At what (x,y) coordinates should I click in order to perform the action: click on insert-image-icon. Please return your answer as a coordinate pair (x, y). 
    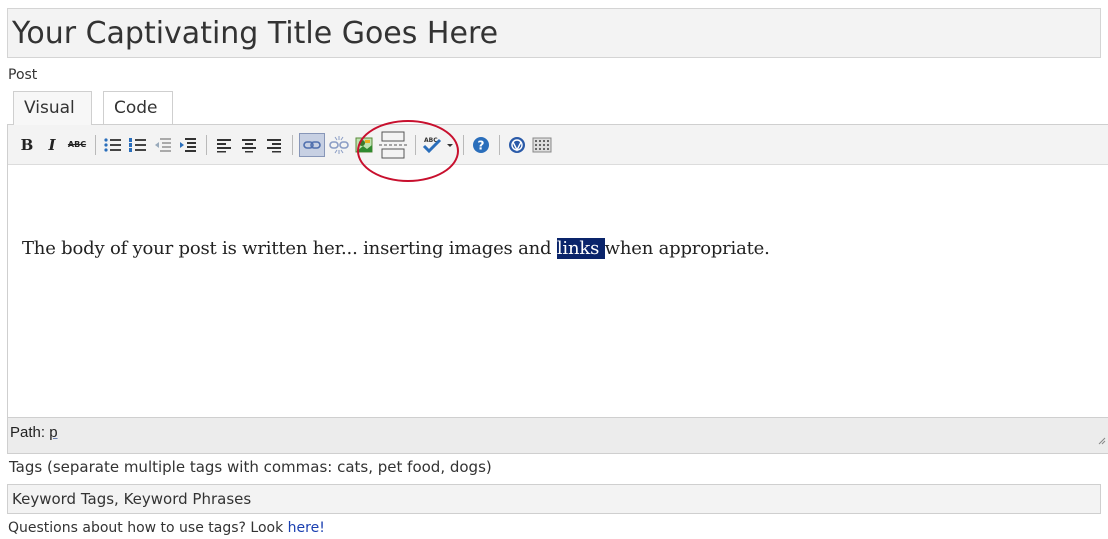
    Looking at the image, I should click on (364, 145).